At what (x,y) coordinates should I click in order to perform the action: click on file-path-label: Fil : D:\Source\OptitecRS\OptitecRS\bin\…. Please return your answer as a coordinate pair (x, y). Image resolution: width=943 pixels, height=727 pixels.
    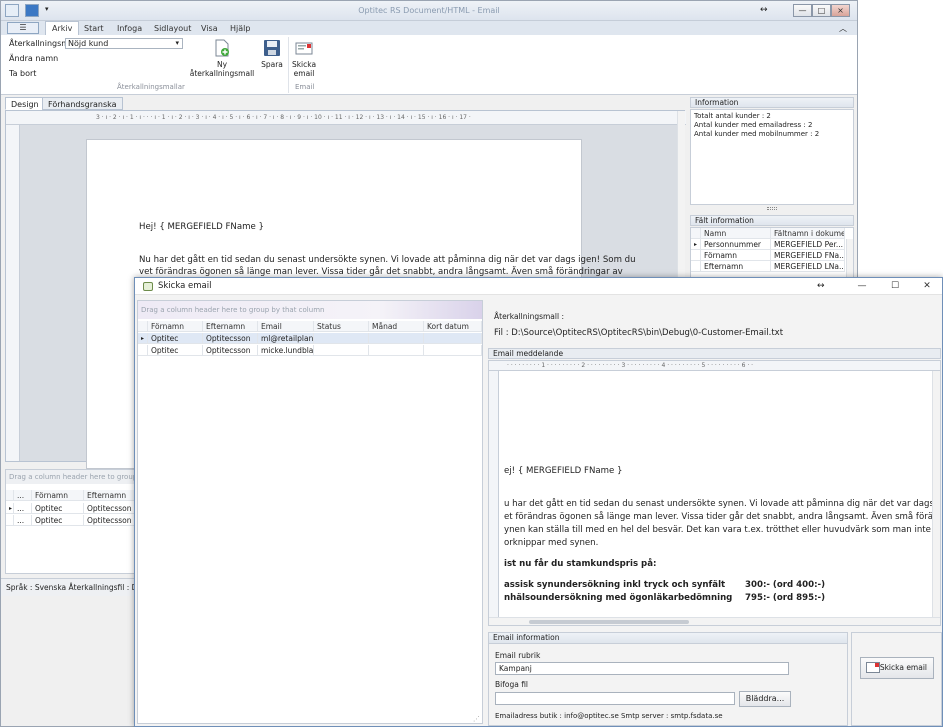
    Looking at the image, I should click on (639, 333).